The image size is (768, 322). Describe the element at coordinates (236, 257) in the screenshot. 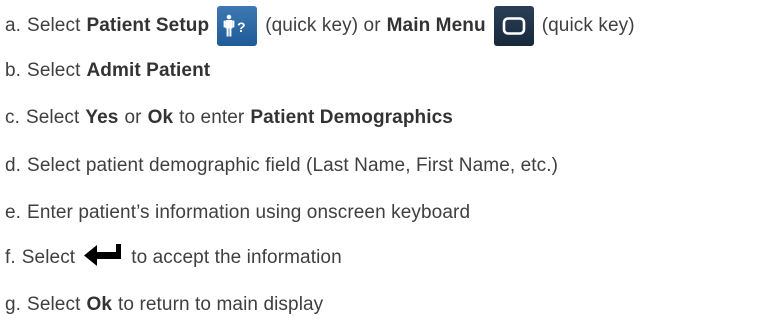

I see `step-text: to accept the information` at that location.